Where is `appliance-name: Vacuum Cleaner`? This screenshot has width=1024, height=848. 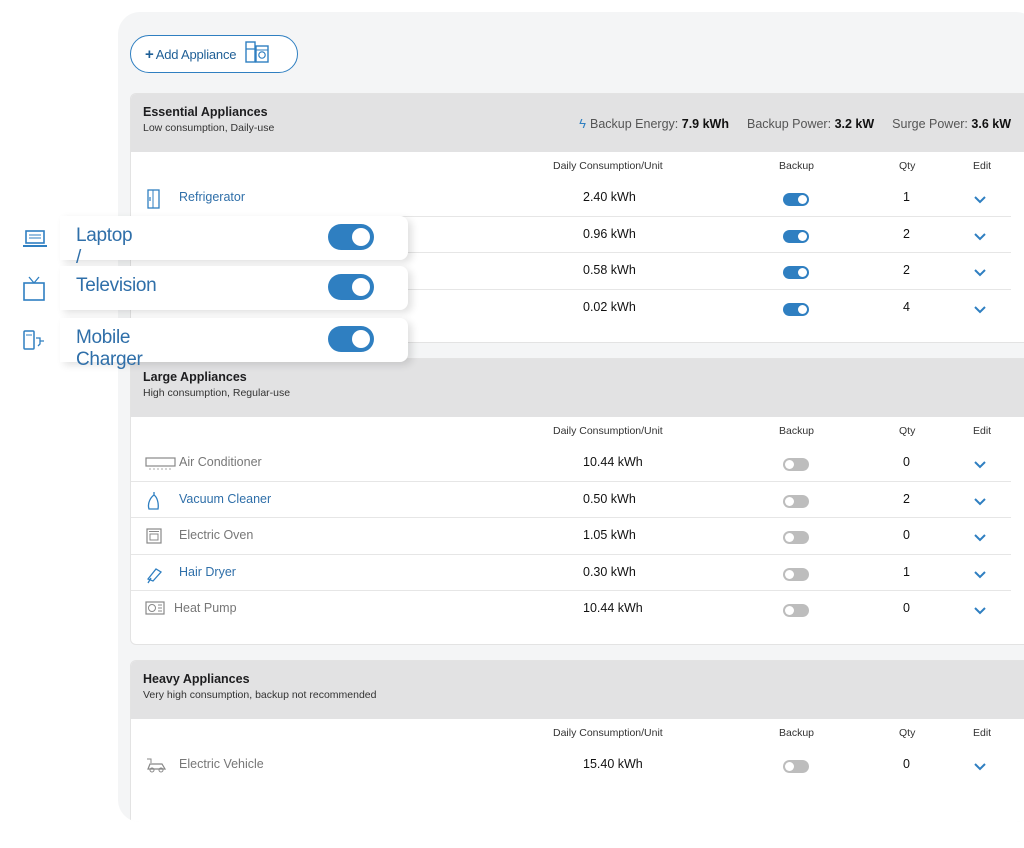
appliance-name: Vacuum Cleaner is located at coordinates (225, 499).